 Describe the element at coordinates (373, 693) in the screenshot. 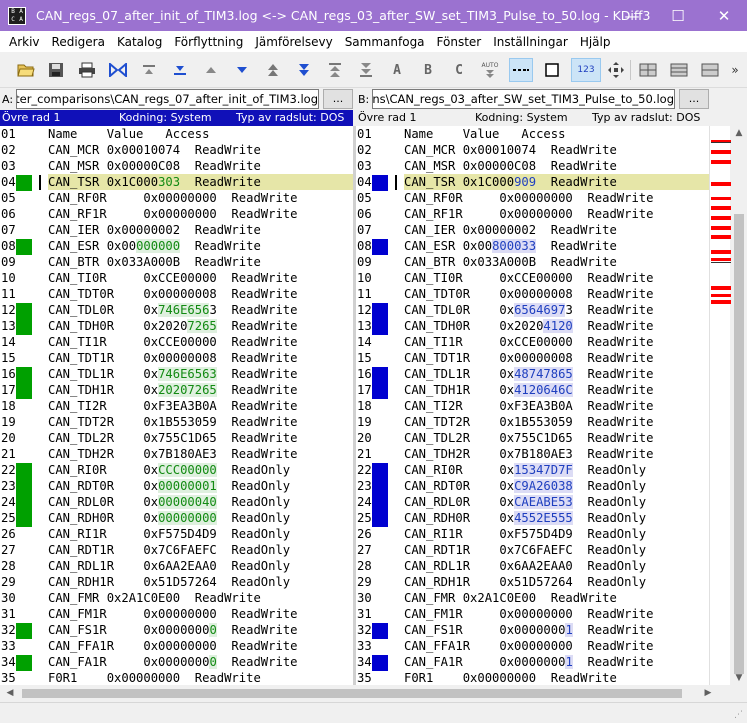

I see `horizontal-scrollbar: ◀ ▶` at that location.